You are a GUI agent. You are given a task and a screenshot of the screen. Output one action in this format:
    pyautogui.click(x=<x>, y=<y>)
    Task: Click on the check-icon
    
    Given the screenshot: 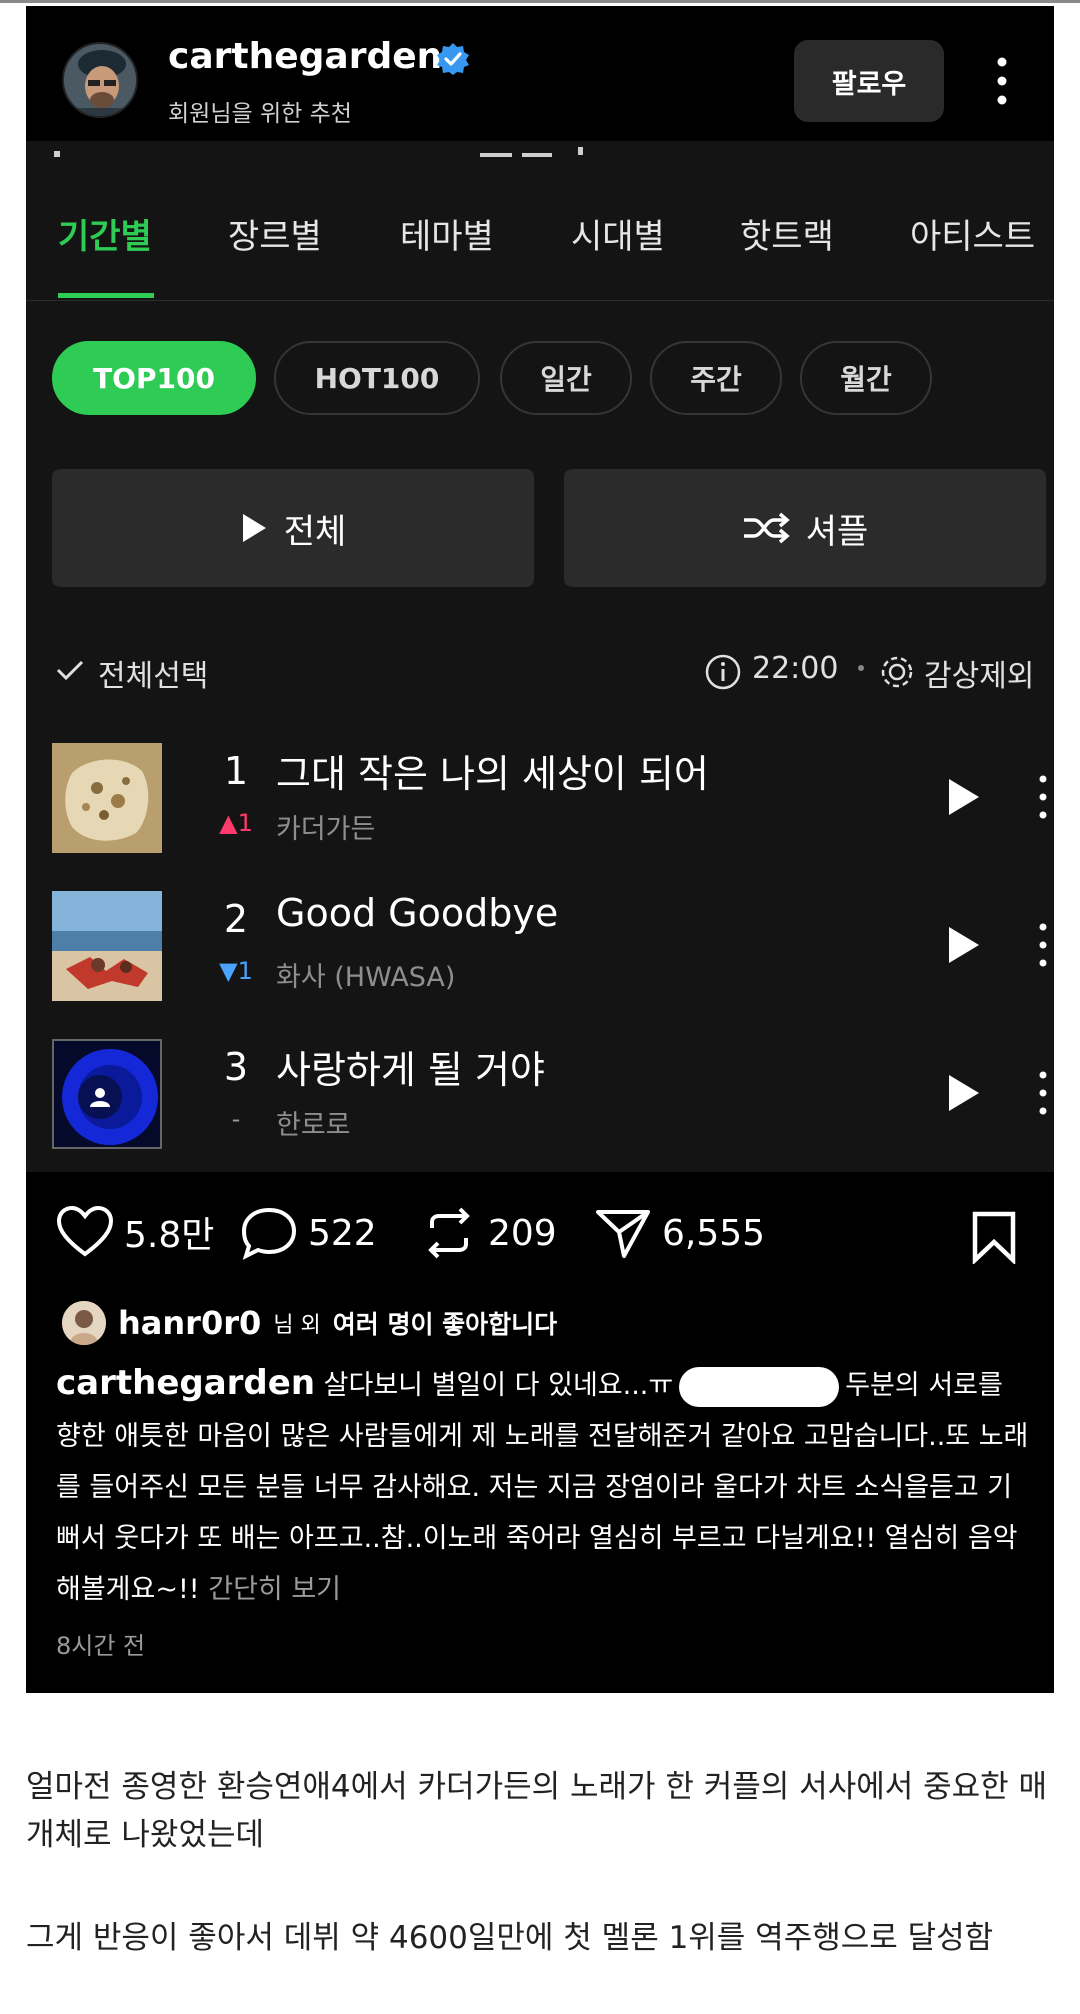 What is the action you would take?
    pyautogui.click(x=70, y=670)
    